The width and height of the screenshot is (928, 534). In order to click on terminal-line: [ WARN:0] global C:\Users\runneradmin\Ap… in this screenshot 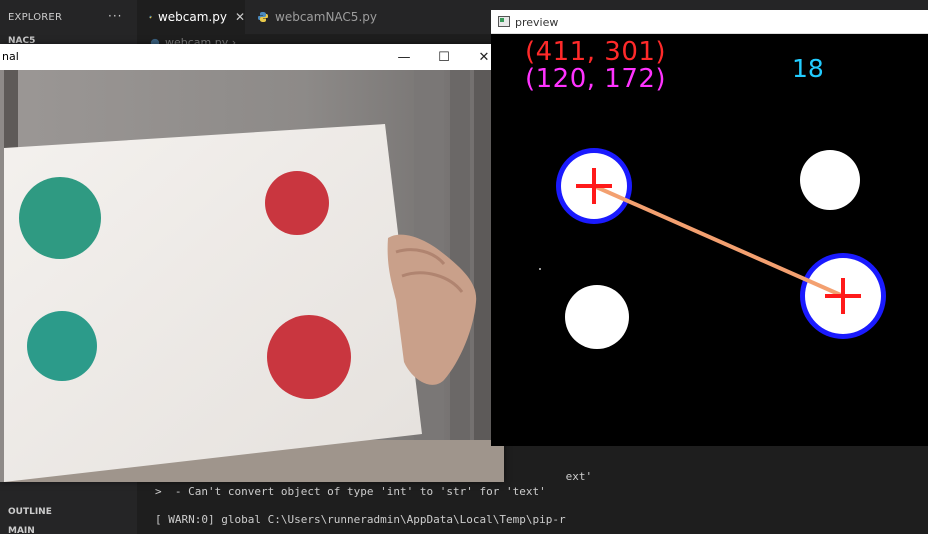, I will do `click(360, 519)`.